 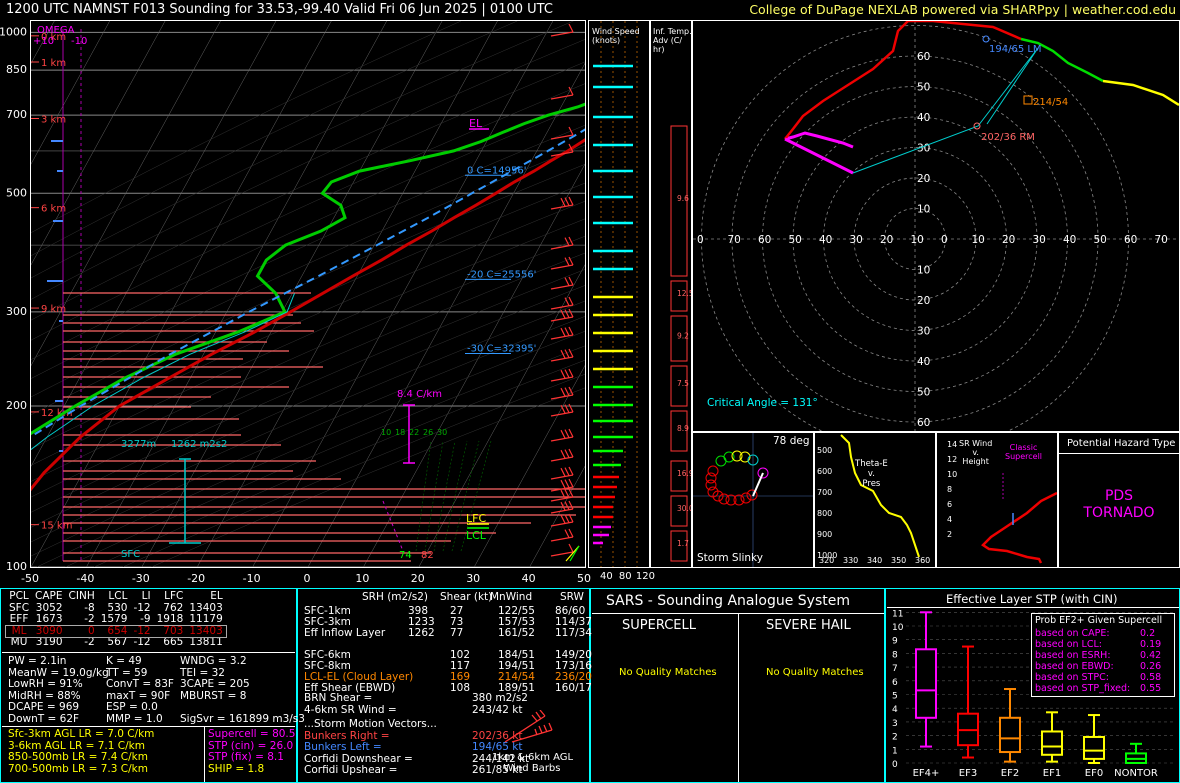 What do you see at coordinates (53, 119) in the screenshot?
I see `height-label: 3 km` at bounding box center [53, 119].